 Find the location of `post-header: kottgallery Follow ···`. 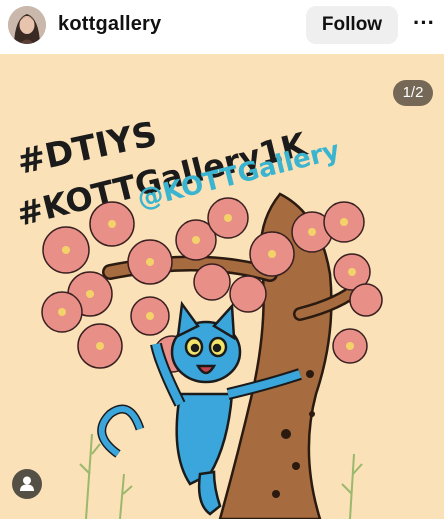

post-header: kottgallery Follow ··· is located at coordinates (222, 27).